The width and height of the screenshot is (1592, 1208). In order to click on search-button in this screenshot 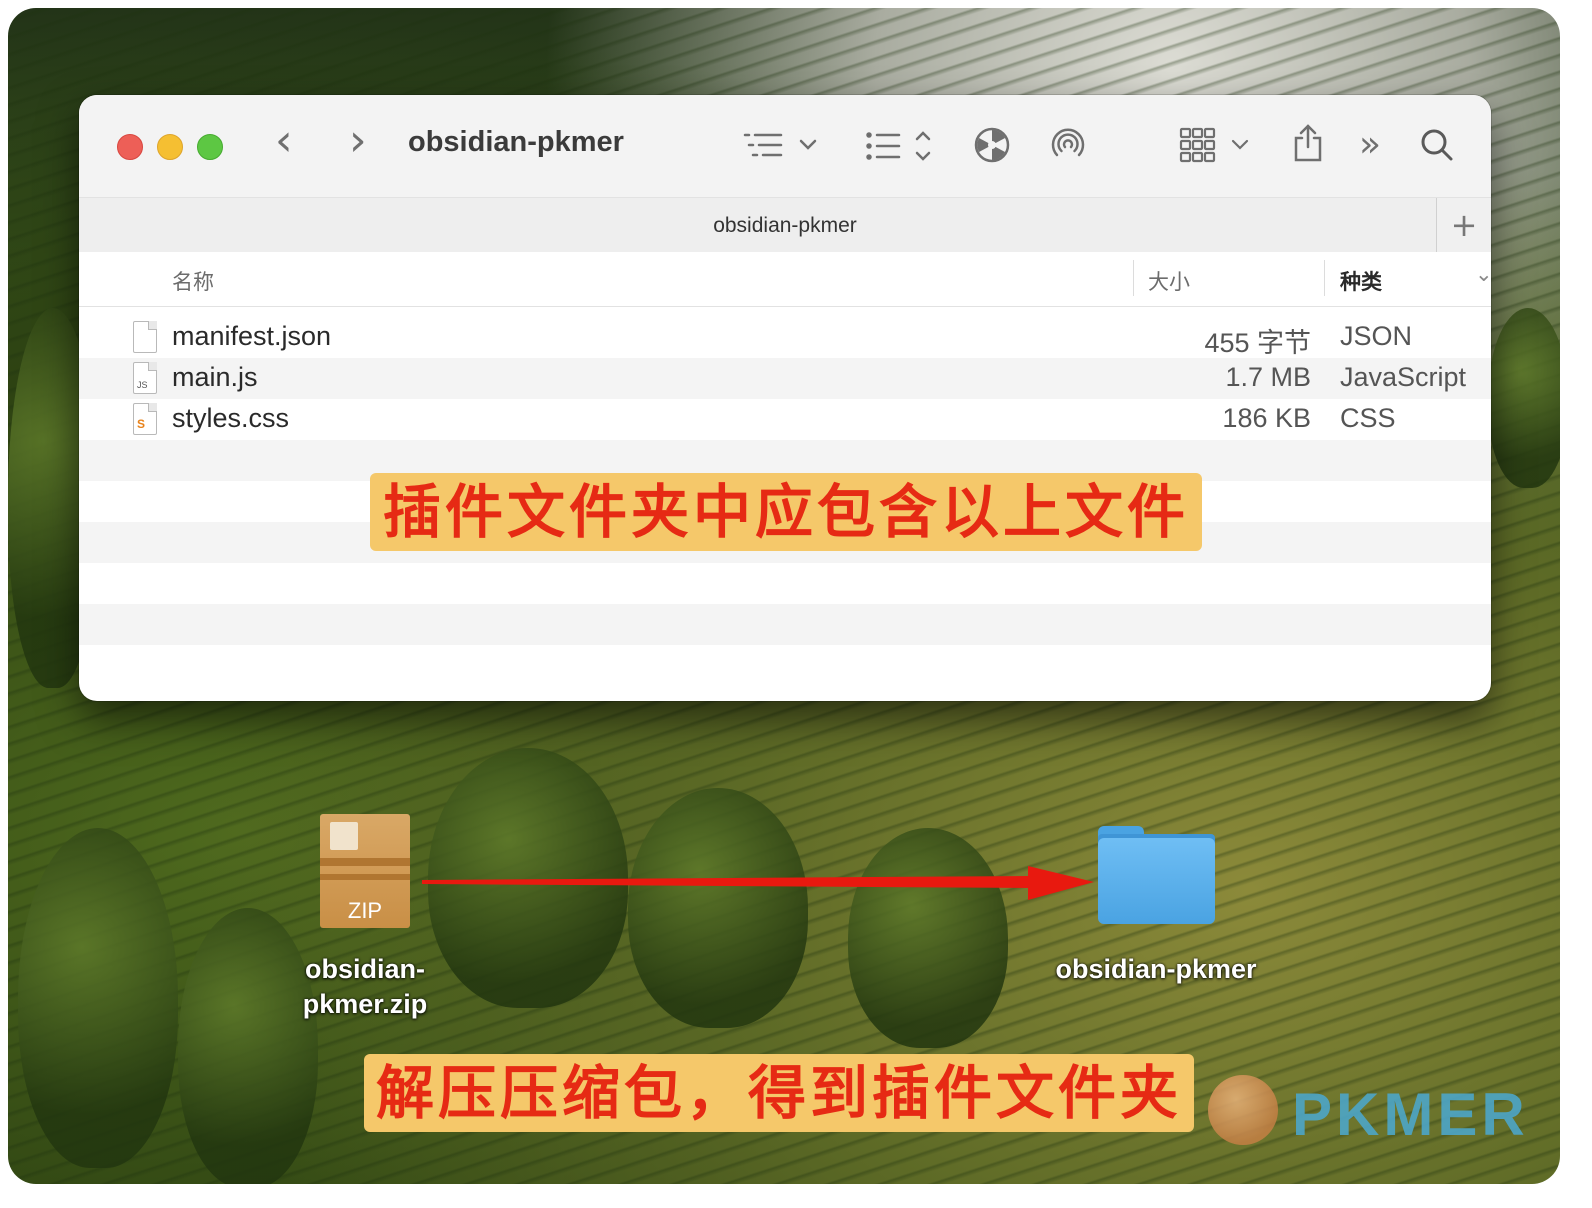, I will do `click(1437, 145)`.